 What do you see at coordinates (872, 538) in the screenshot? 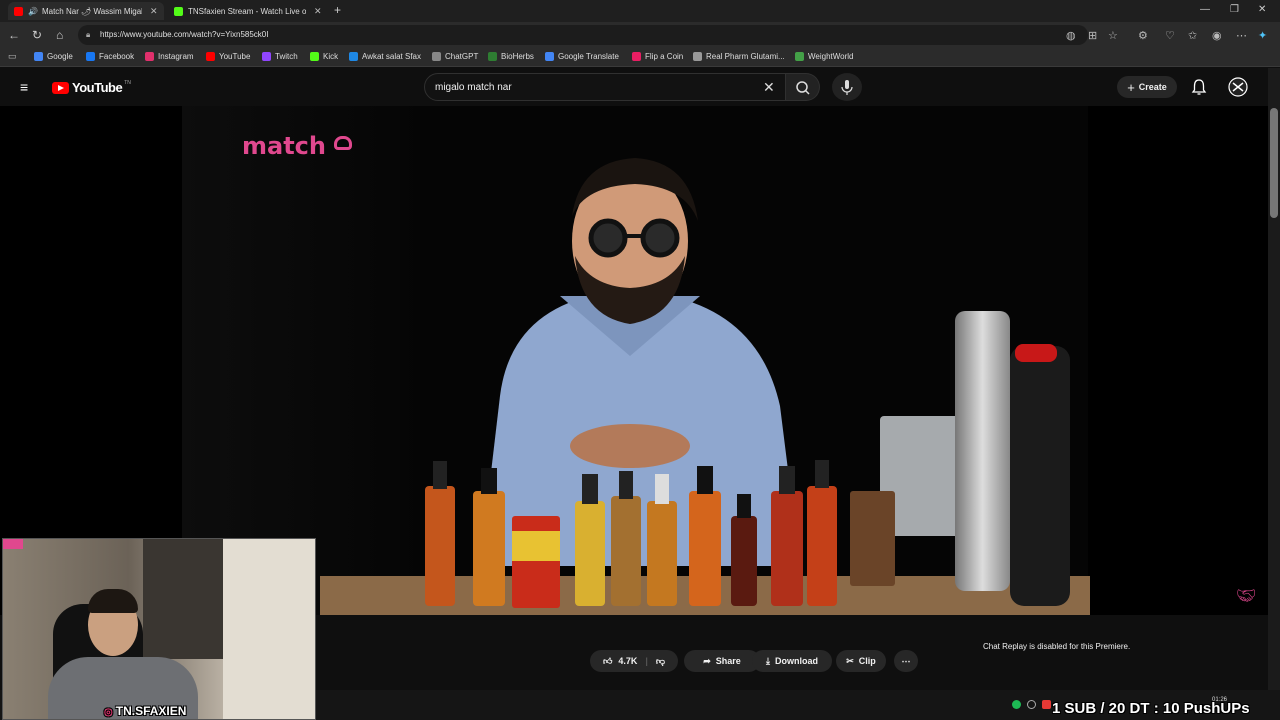
I see `cocktail-glass` at bounding box center [872, 538].